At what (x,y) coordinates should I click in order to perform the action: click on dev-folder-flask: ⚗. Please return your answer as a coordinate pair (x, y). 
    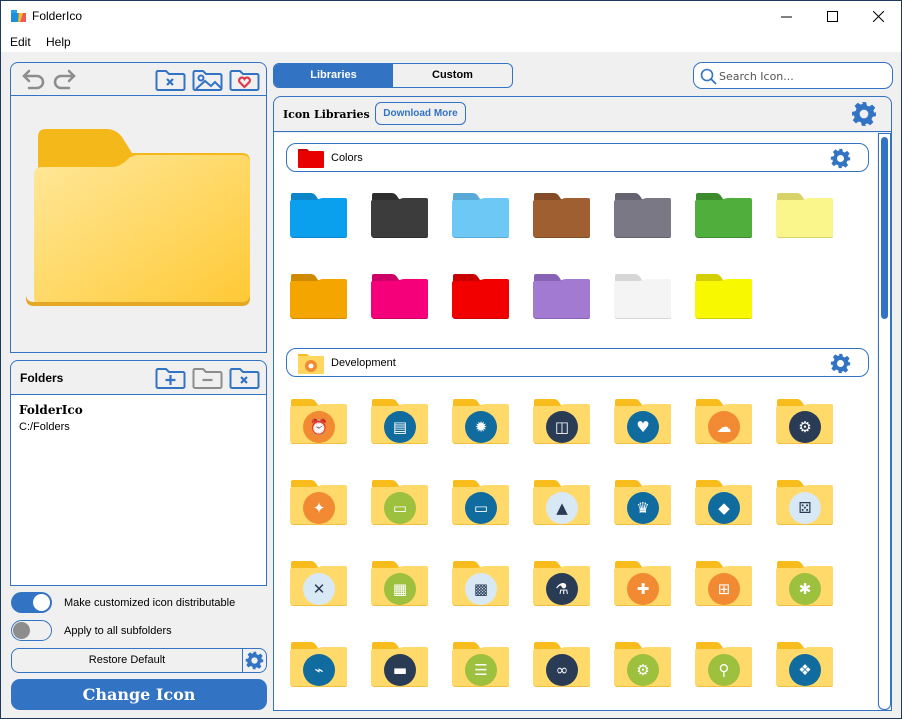
    Looking at the image, I should click on (562, 583).